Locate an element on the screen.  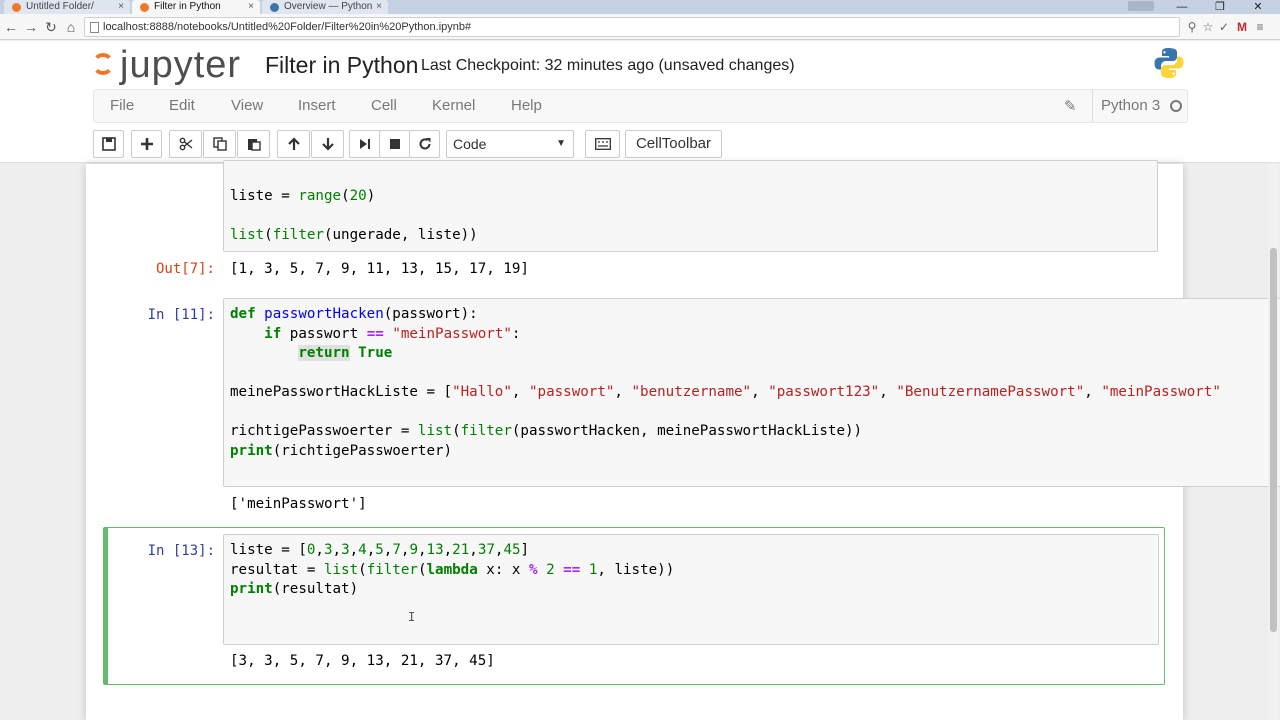
move-up-button is located at coordinates (293, 144).